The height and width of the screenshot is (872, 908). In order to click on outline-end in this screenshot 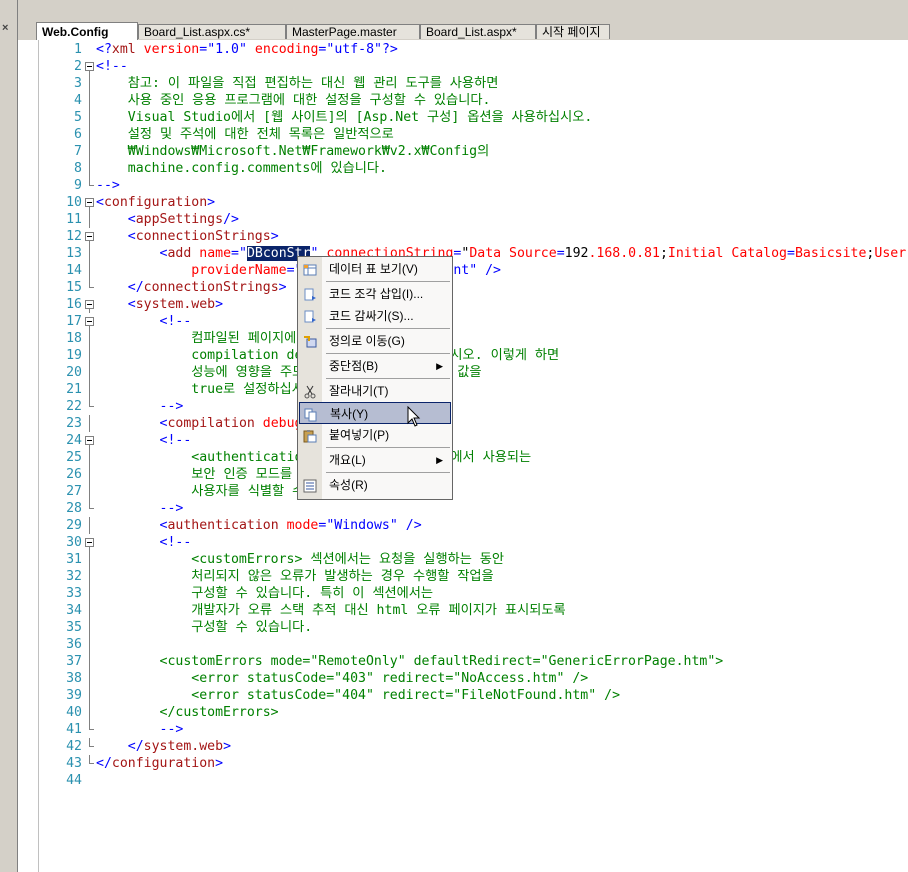, I will do `click(91, 729)`.